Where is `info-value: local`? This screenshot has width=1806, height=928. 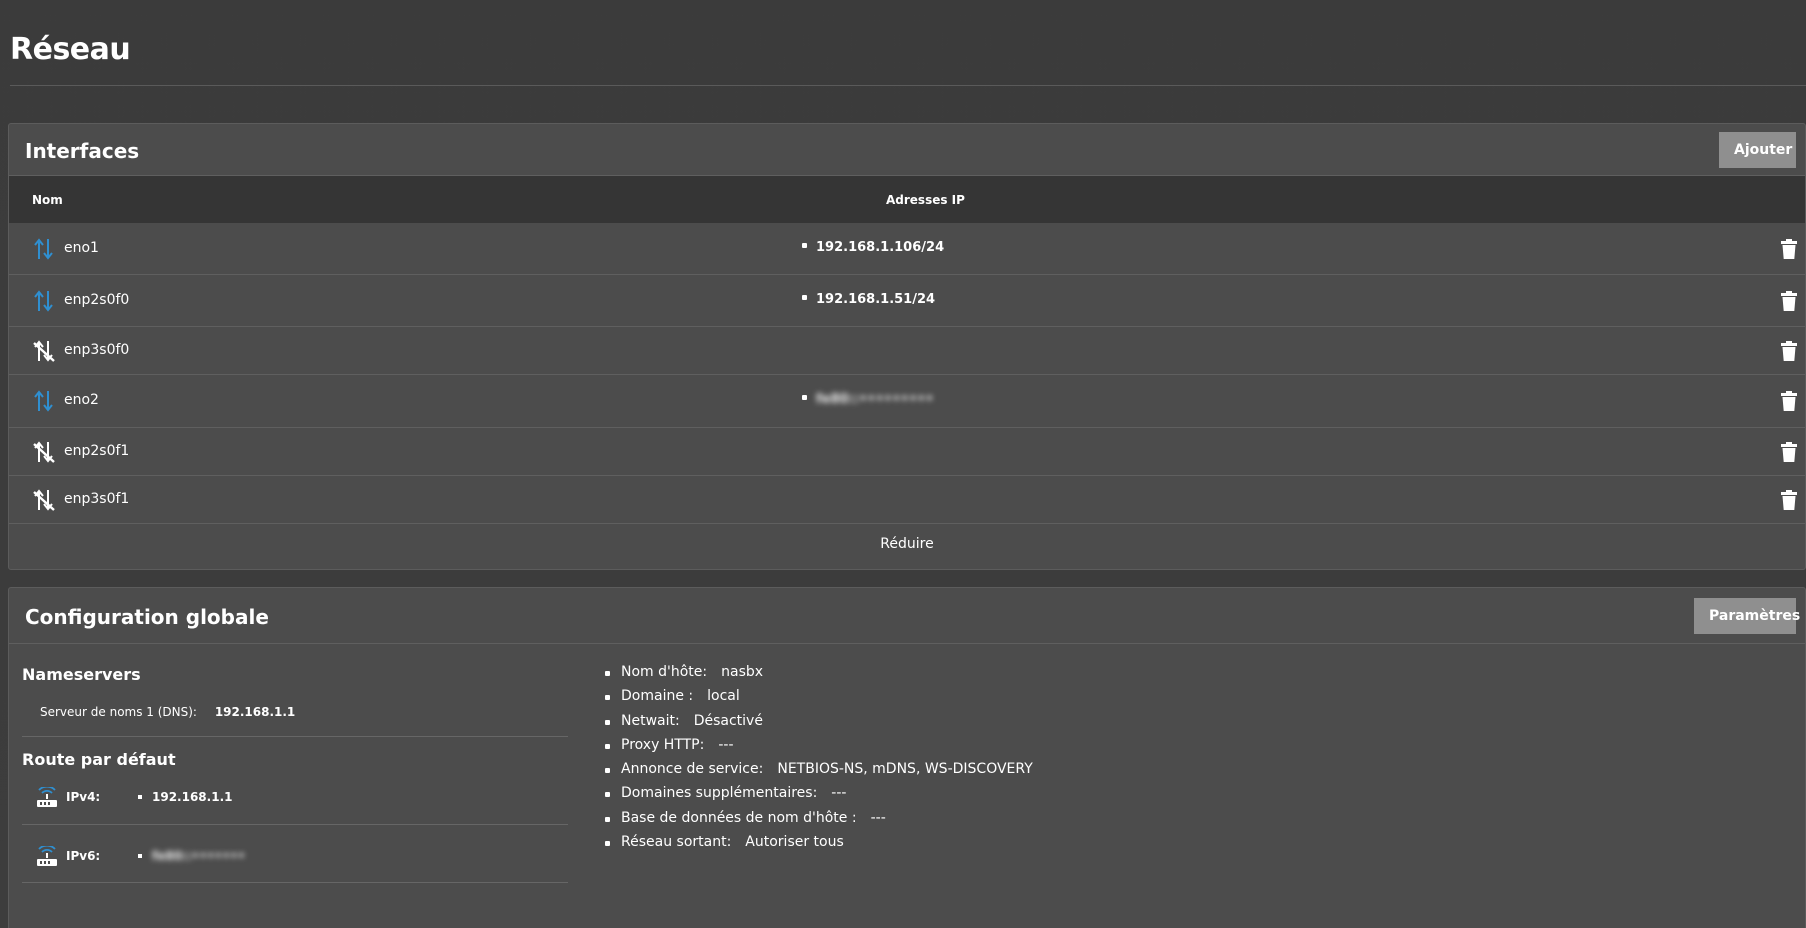
info-value: local is located at coordinates (723, 696).